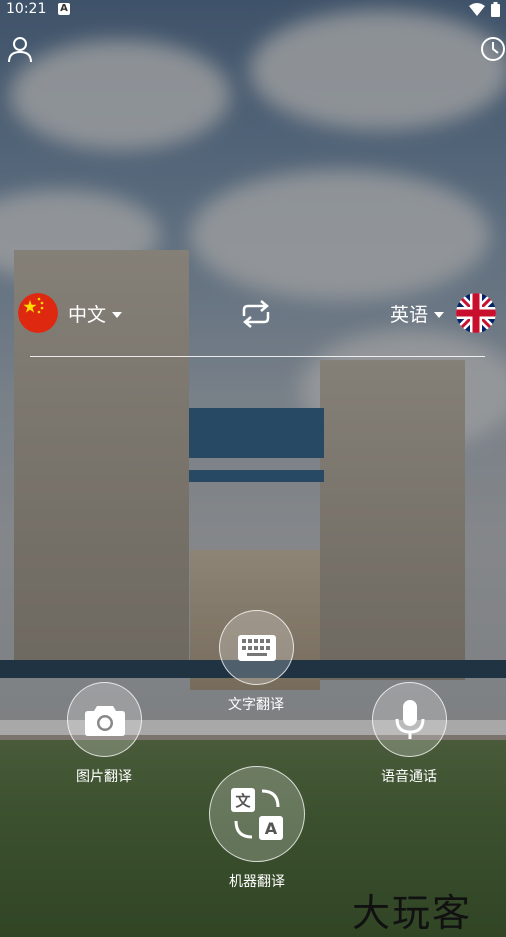 This screenshot has height=937, width=506. What do you see at coordinates (104, 777) in the screenshot?
I see `photo-translate-label: 图片翻译` at bounding box center [104, 777].